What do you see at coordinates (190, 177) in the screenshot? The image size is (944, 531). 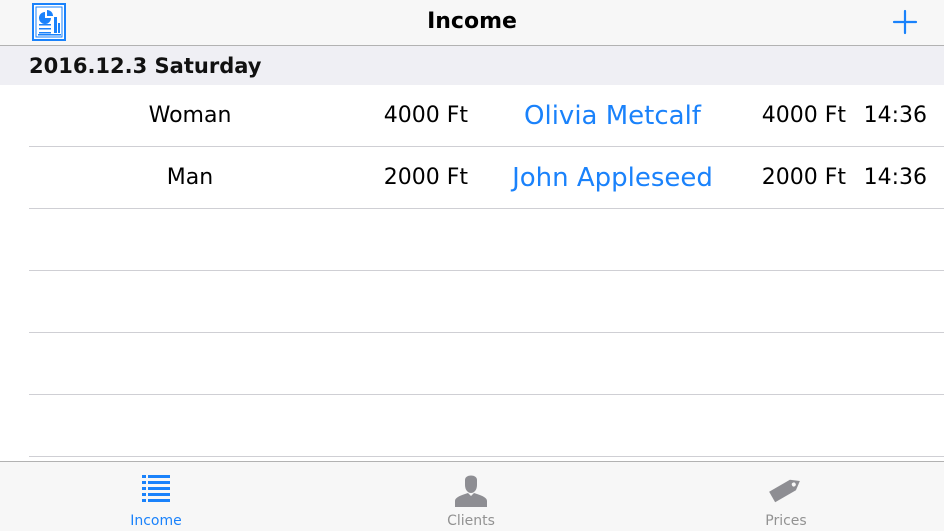 I see `service-type: Man` at bounding box center [190, 177].